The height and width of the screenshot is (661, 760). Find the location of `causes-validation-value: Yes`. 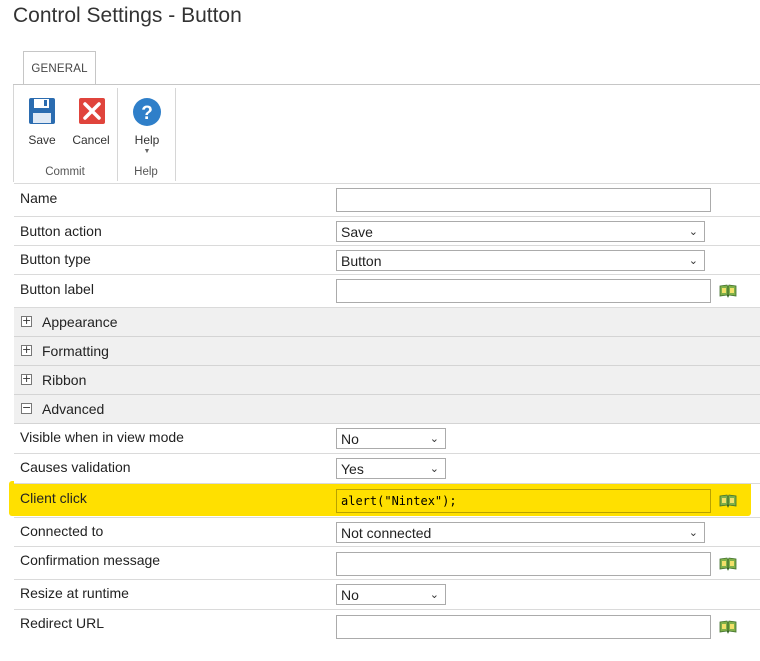

causes-validation-value: Yes is located at coordinates (352, 469).